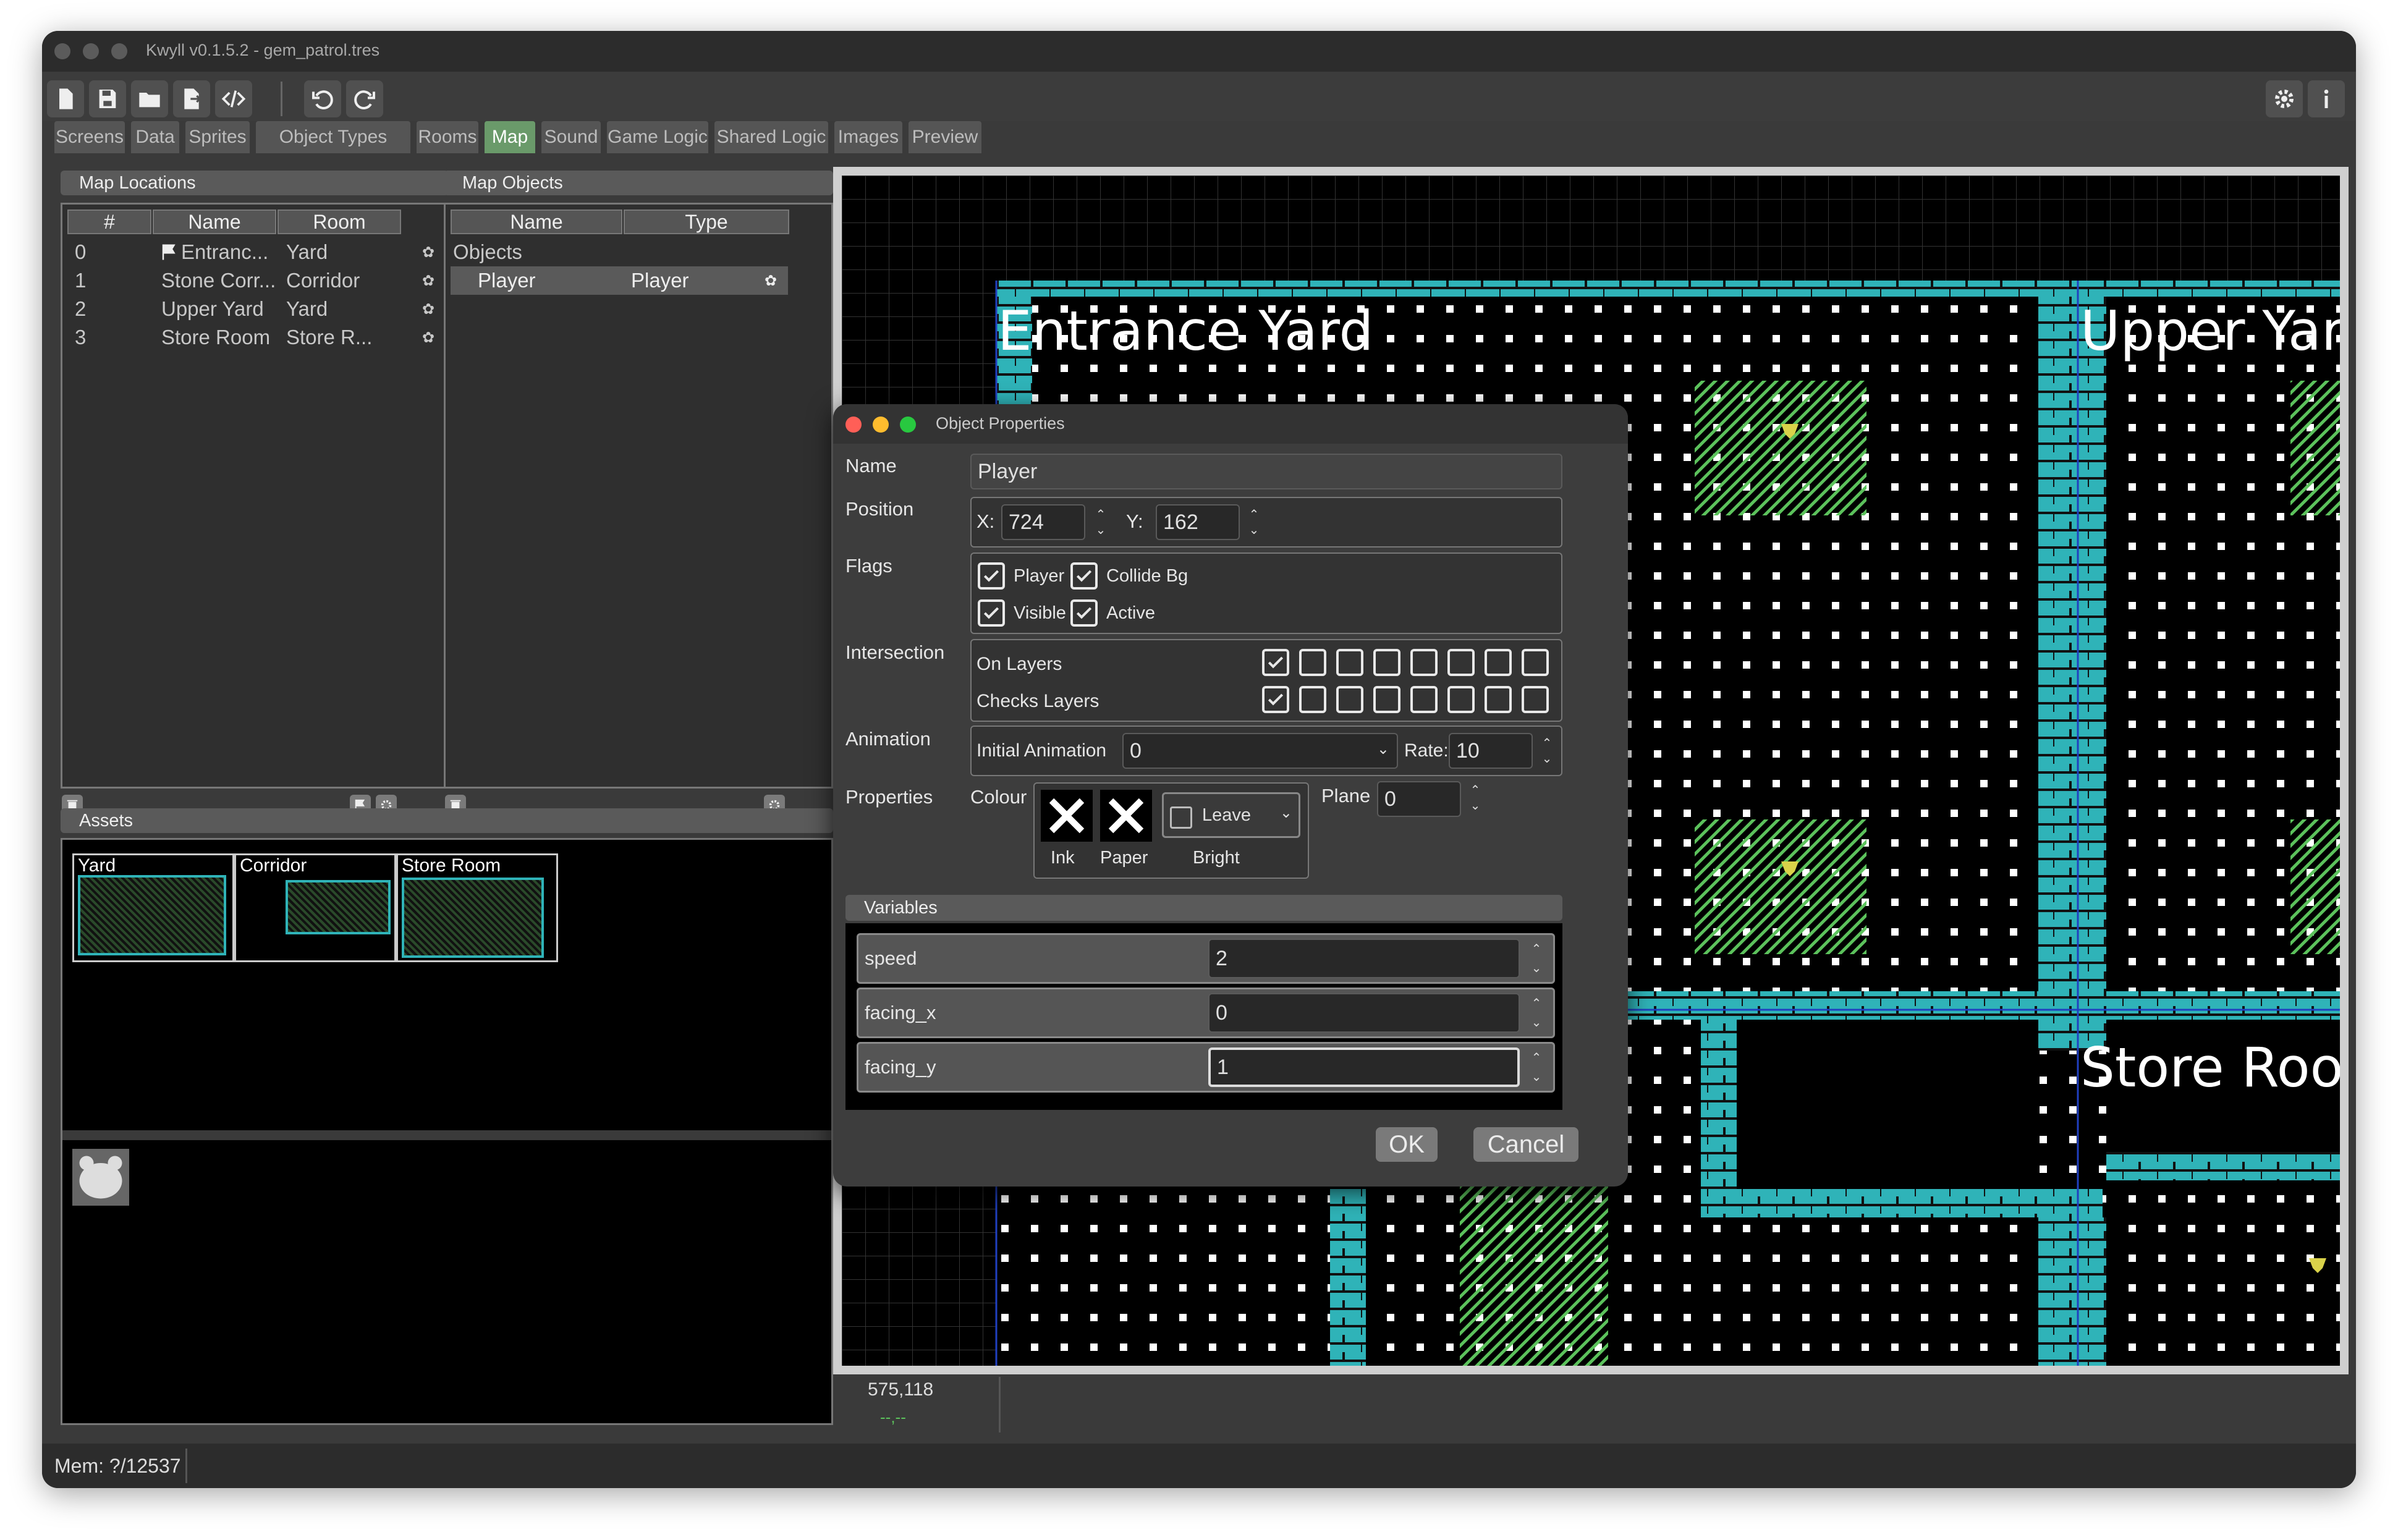 The width and height of the screenshot is (2398, 1540). I want to click on checks-layer-7-checkbox, so click(1498, 699).